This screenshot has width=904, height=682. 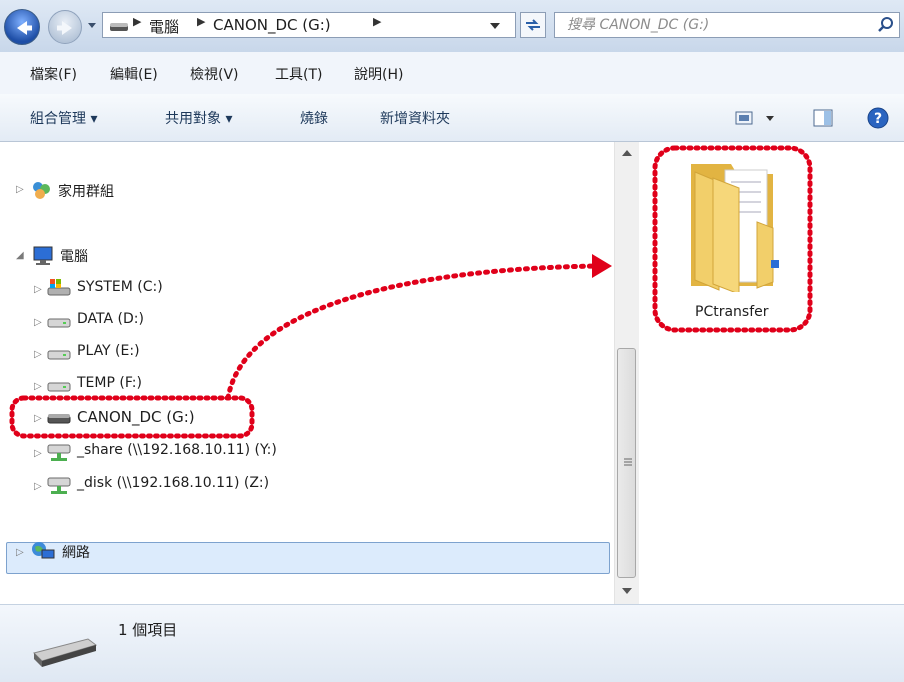 What do you see at coordinates (43, 550) in the screenshot?
I see `network-icon` at bounding box center [43, 550].